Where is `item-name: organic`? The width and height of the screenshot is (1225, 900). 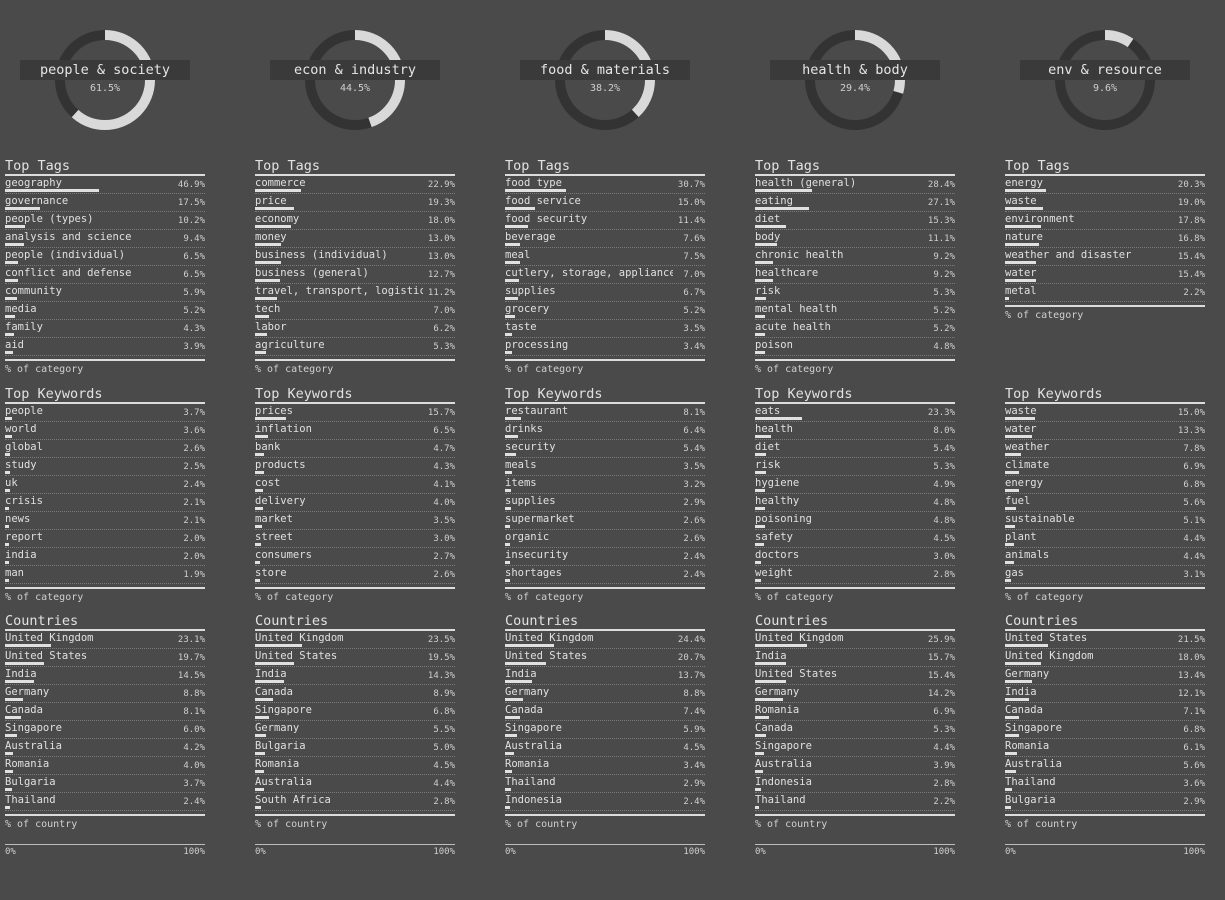 item-name: organic is located at coordinates (527, 537).